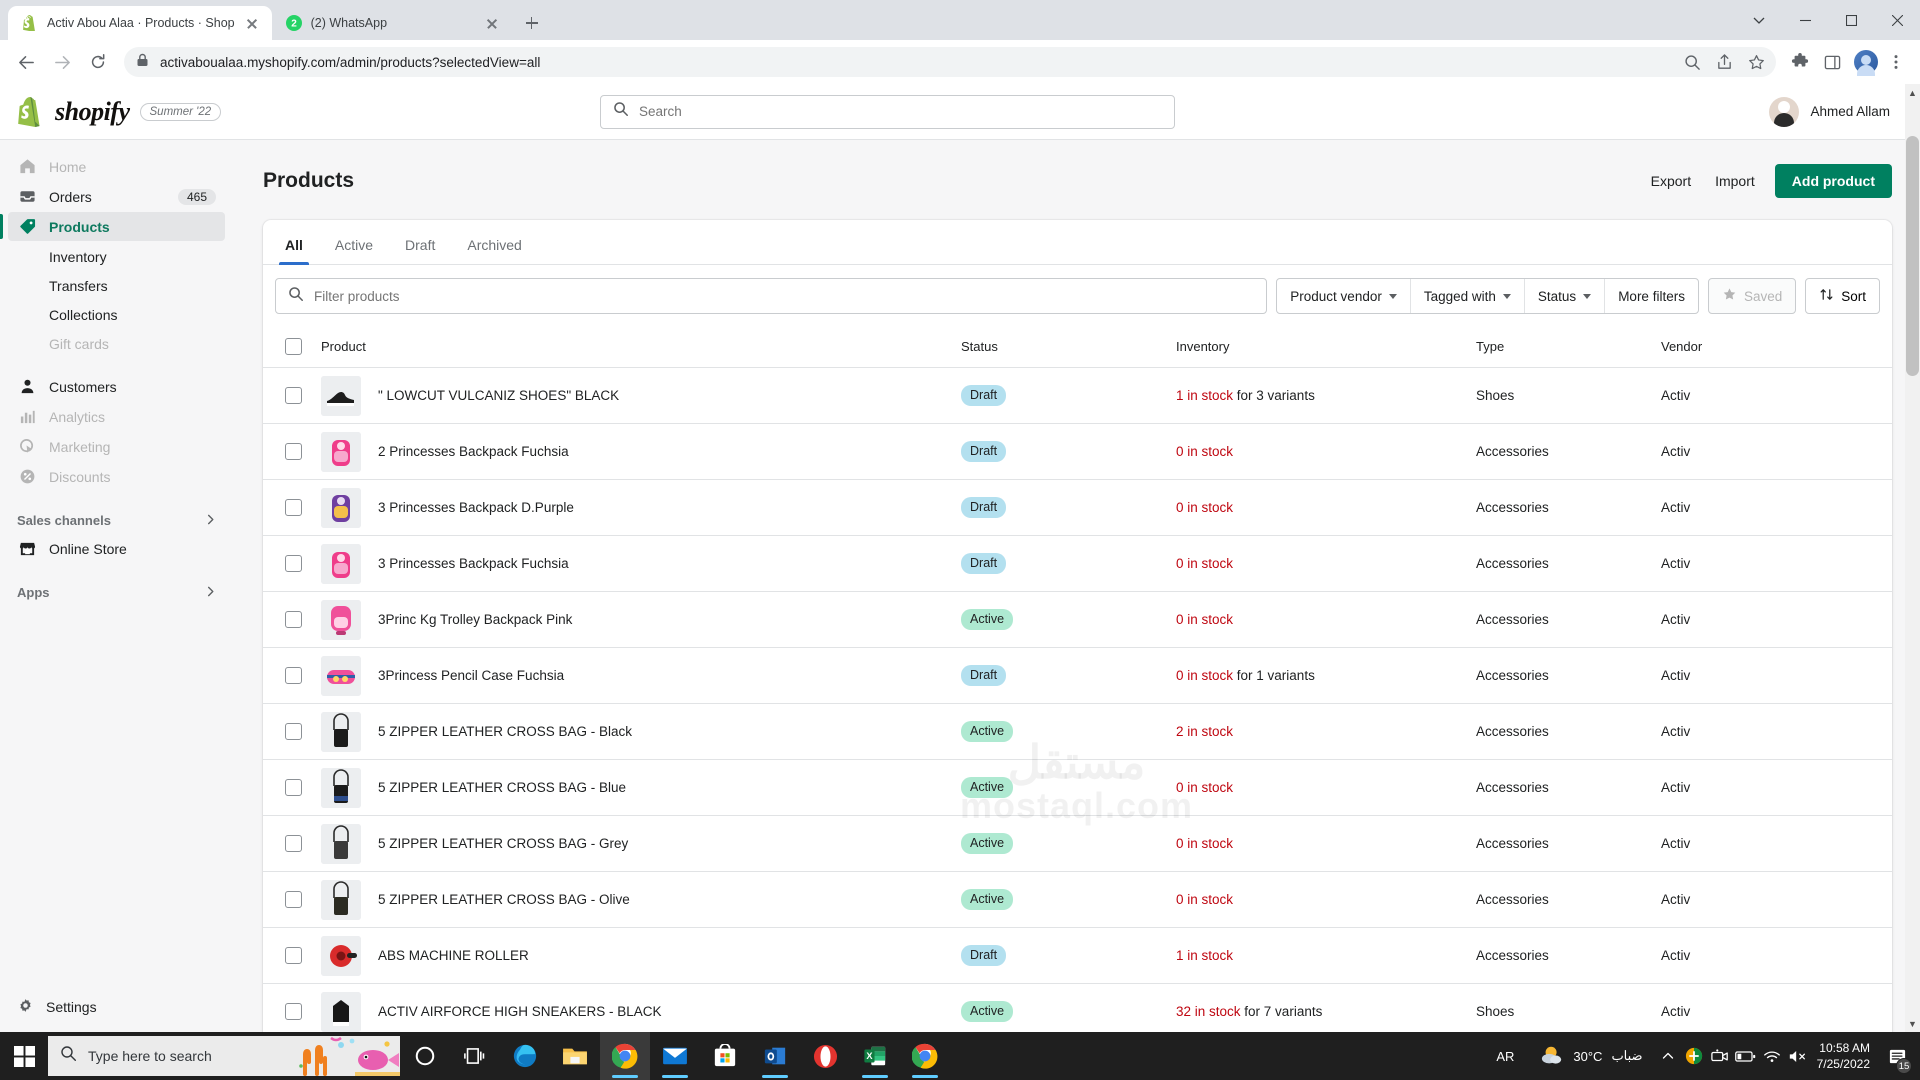 The height and width of the screenshot is (1080, 1920). Describe the element at coordinates (294, 246) in the screenshot. I see `tab-all: All` at that location.